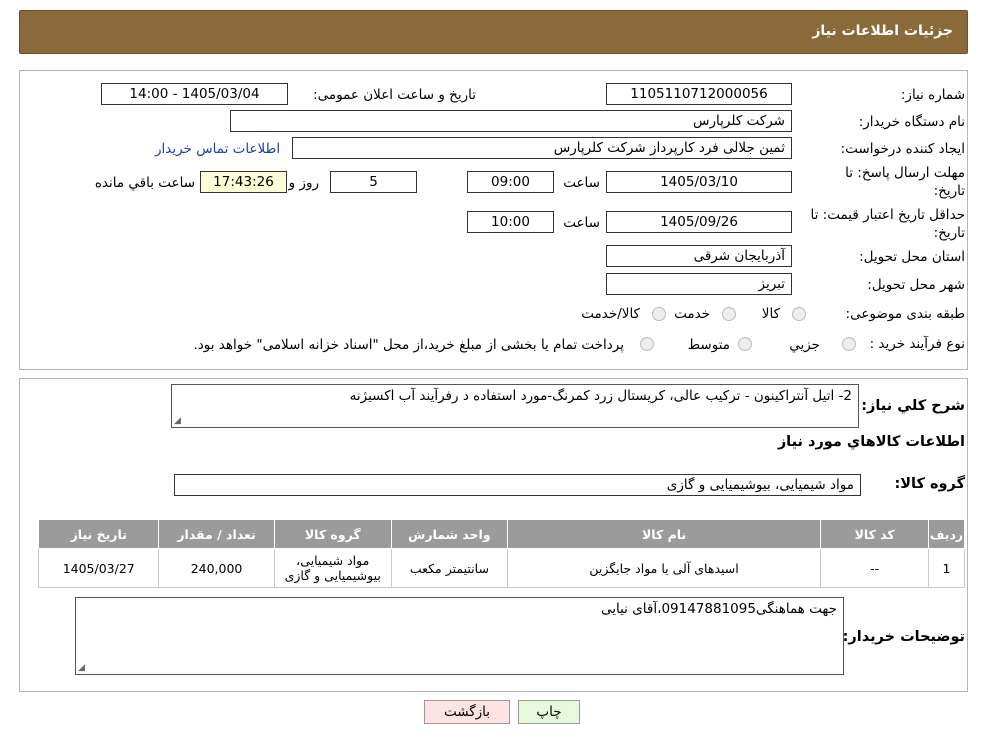 Image resolution: width=985 pixels, height=744 pixels. I want to click on col-code: کد کالا, so click(875, 534).